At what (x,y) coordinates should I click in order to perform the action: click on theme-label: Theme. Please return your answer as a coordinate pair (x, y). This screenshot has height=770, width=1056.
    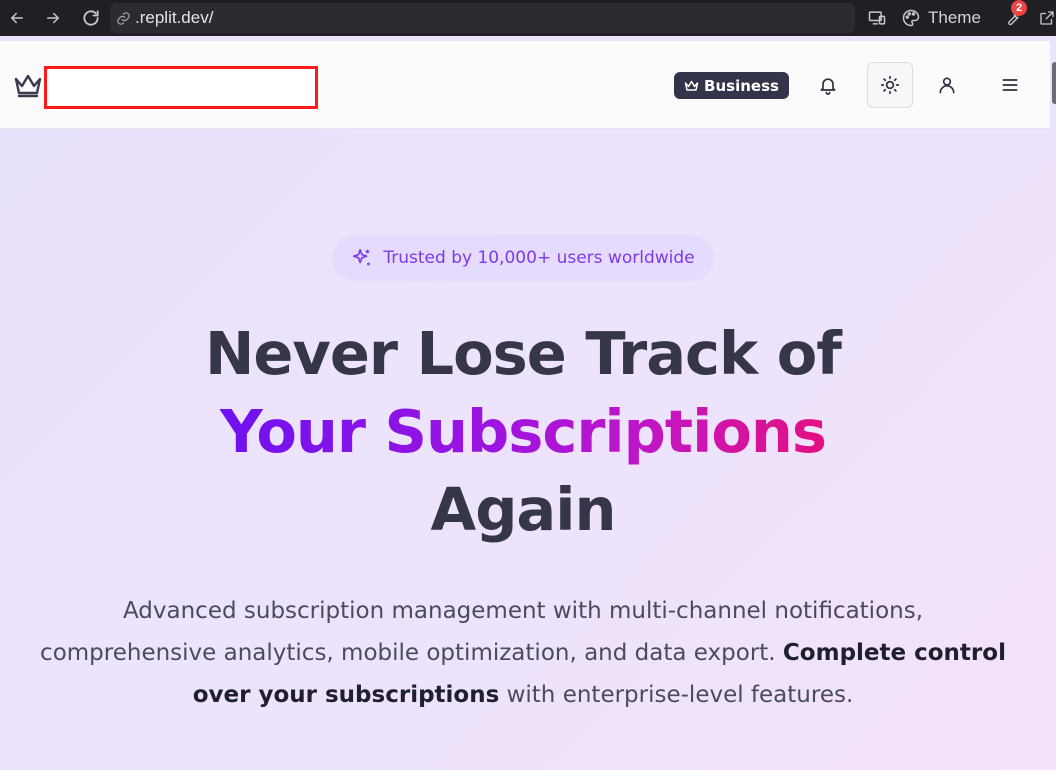
    Looking at the image, I should click on (954, 18).